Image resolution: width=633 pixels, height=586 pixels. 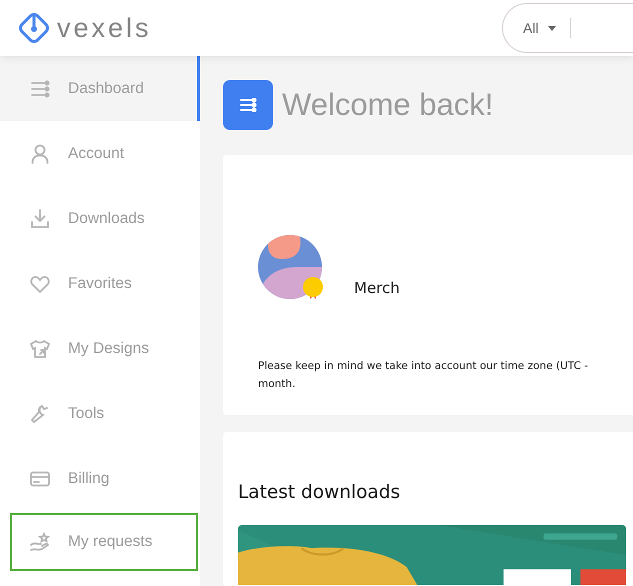 I want to click on caret-icon, so click(x=552, y=28).